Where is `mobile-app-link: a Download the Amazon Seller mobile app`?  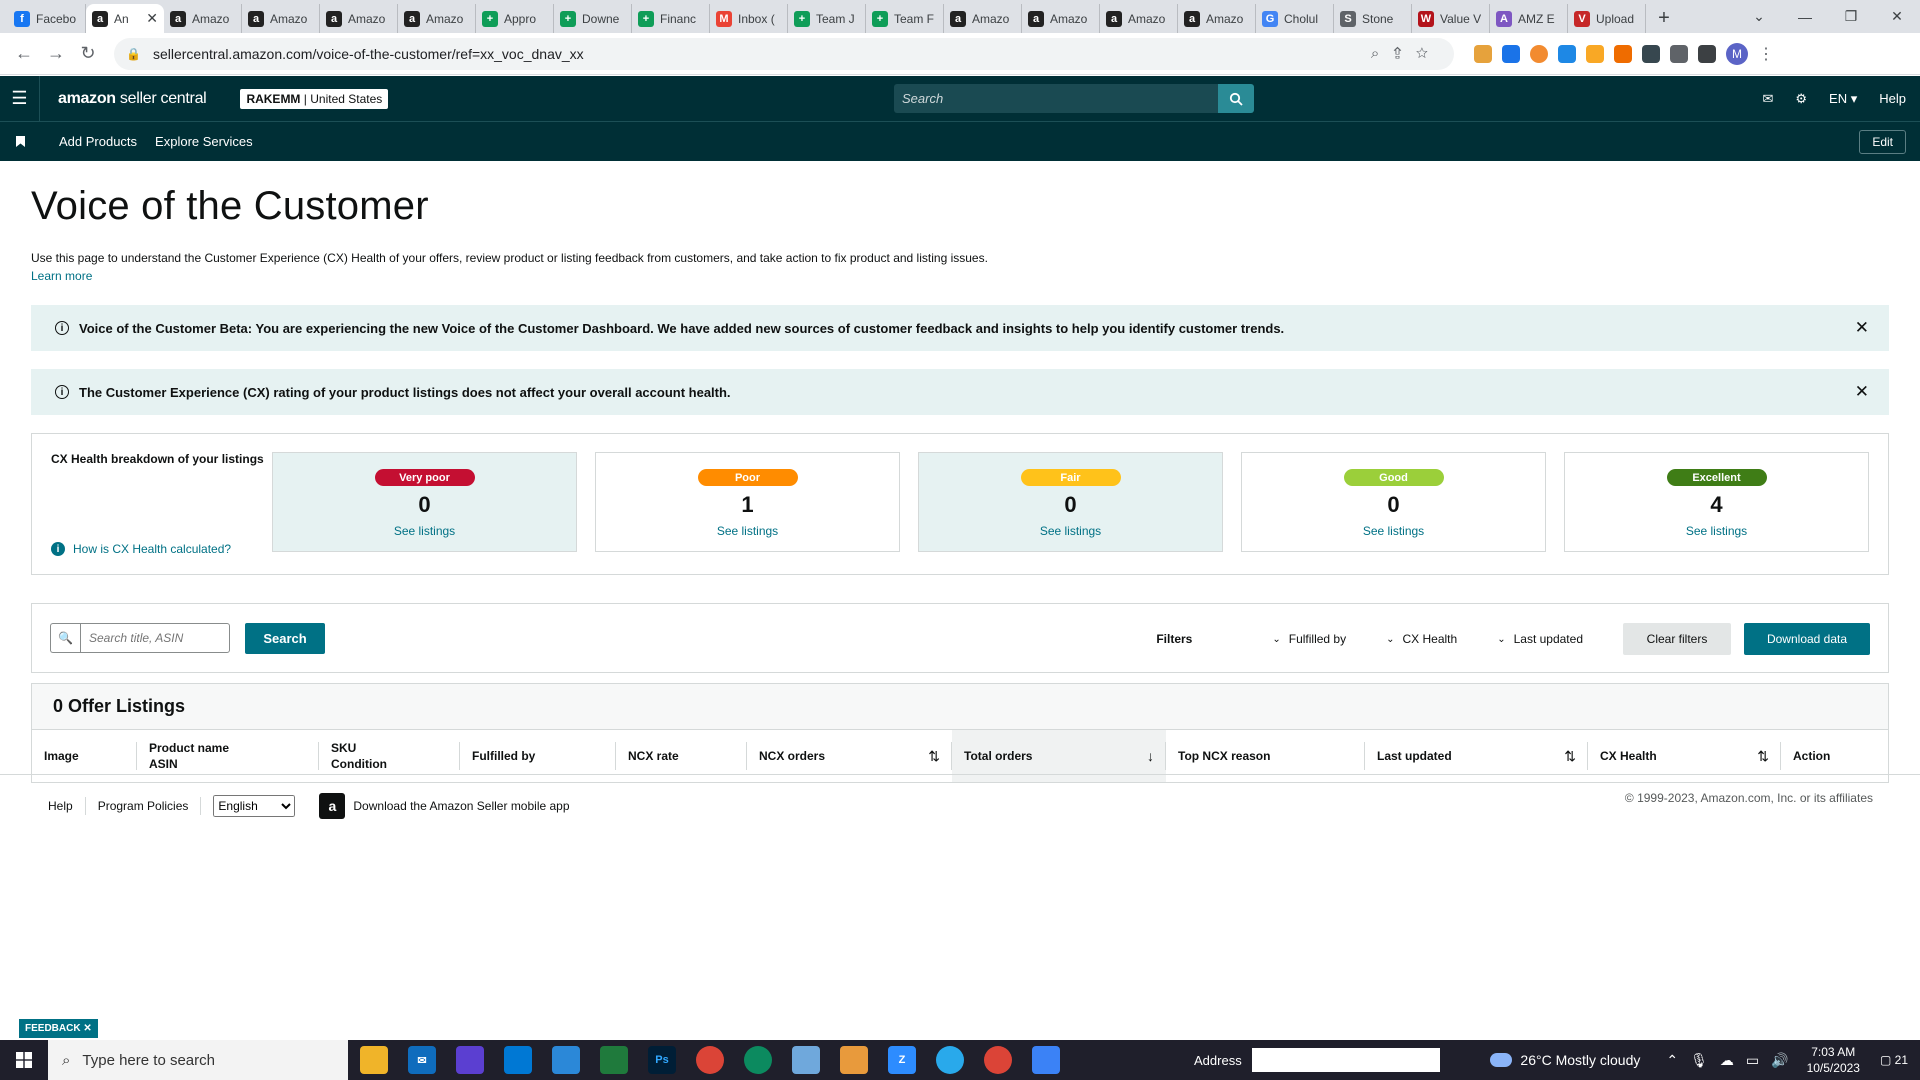
mobile-app-link: a Download the Amazon Seller mobile app is located at coordinates (444, 806).